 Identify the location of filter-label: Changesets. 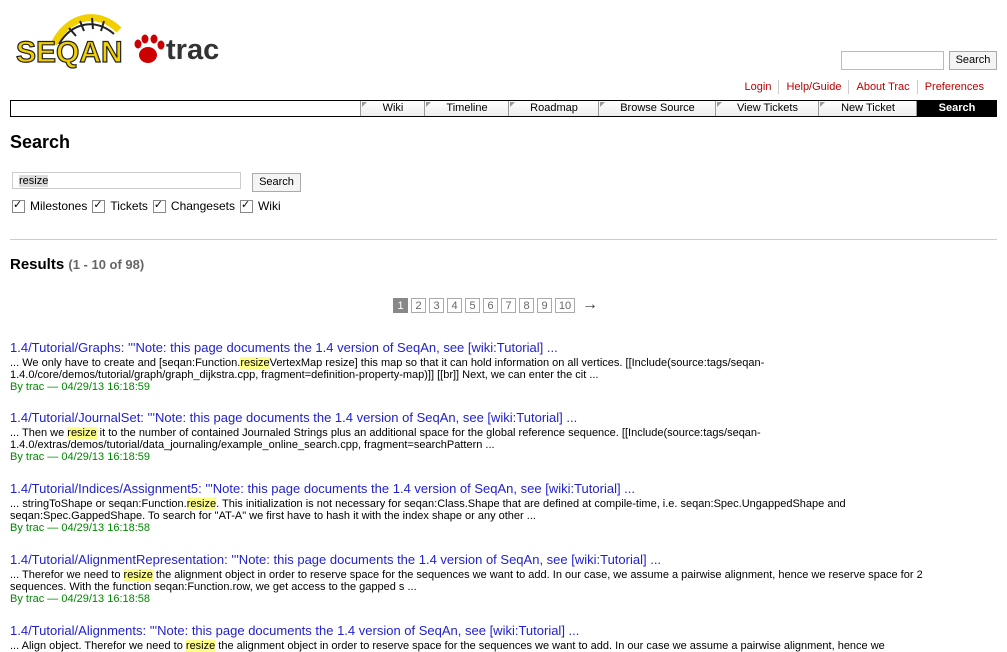
(202, 206).